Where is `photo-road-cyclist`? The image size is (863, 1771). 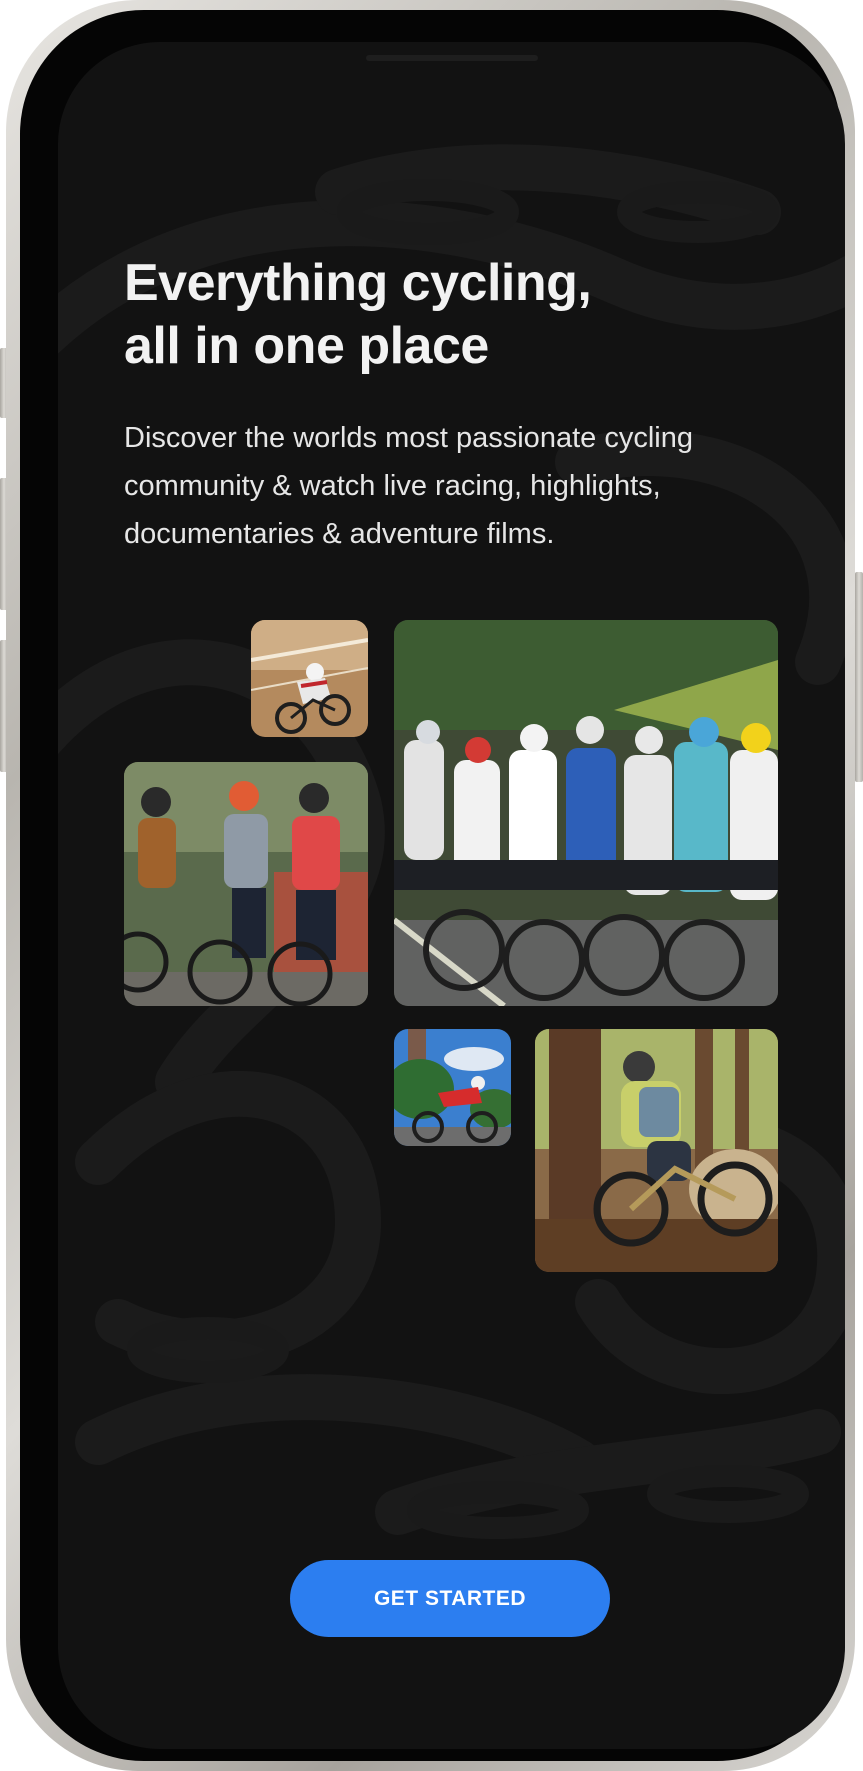
photo-road-cyclist is located at coordinates (452, 1087).